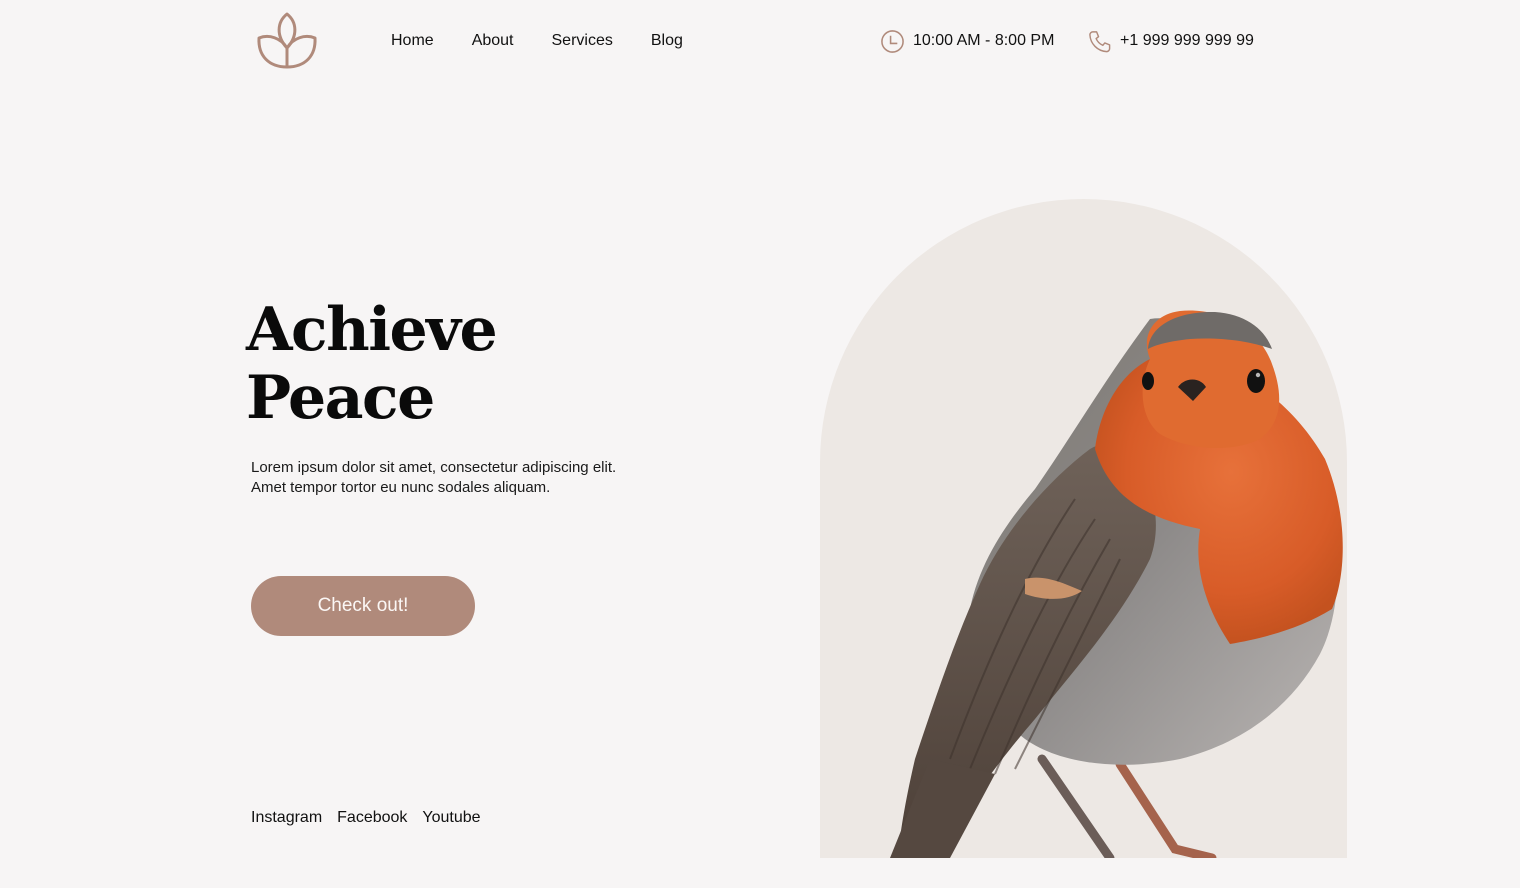 The image size is (1520, 888). I want to click on hero-title: Achieve Peace, so click(372, 364).